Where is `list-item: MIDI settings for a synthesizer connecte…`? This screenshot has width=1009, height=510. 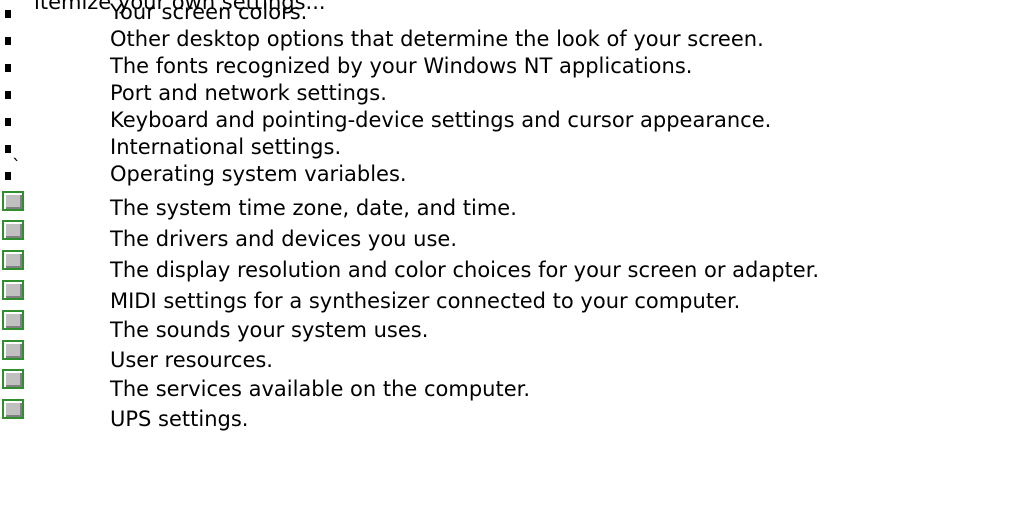 list-item: MIDI settings for a synthesizer connecte… is located at coordinates (504, 296).